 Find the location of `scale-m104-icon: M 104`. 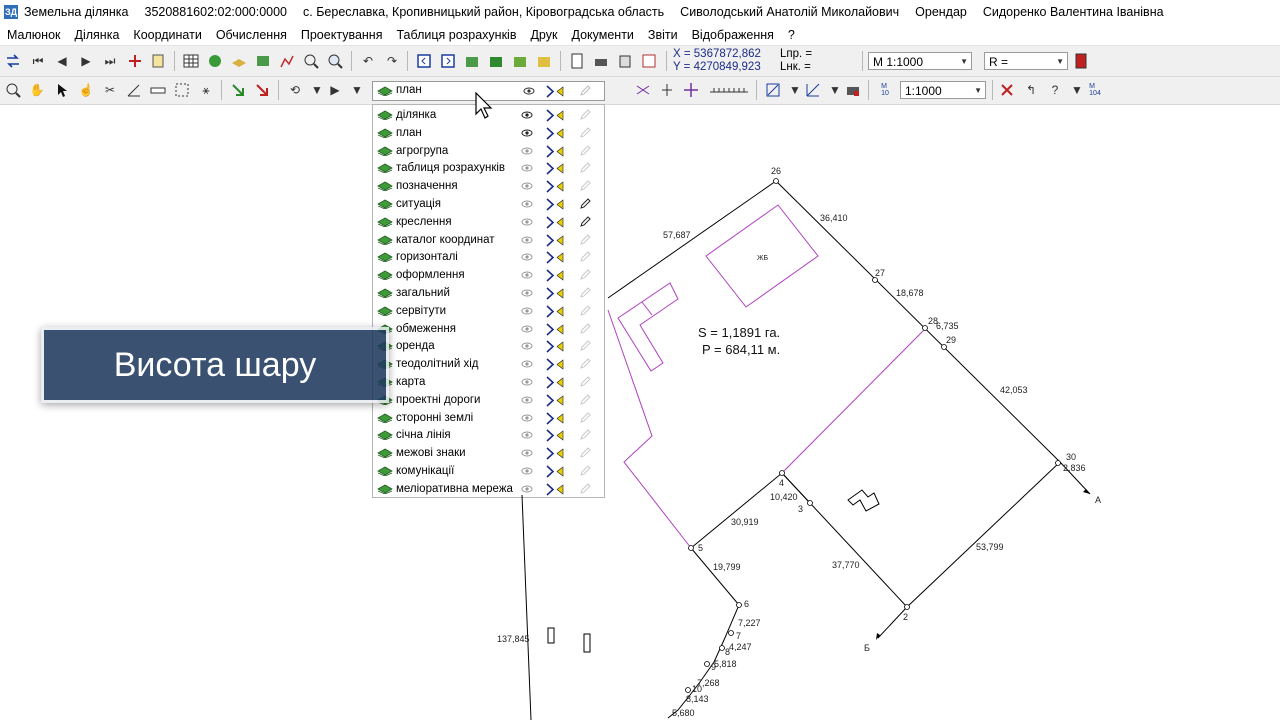

scale-m104-icon: M 104 is located at coordinates (1095, 90).